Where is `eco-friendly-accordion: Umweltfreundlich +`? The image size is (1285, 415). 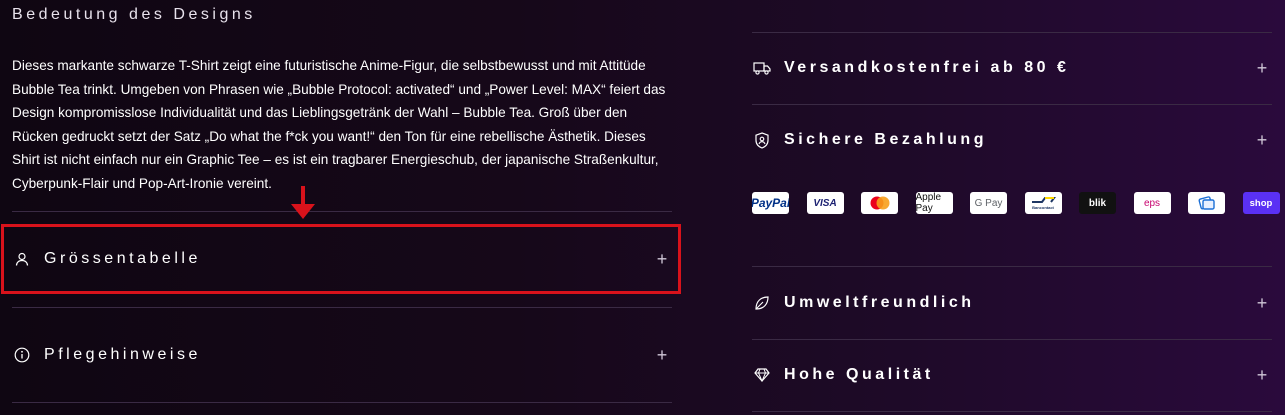
eco-friendly-accordion: Umweltfreundlich + is located at coordinates (1012, 303).